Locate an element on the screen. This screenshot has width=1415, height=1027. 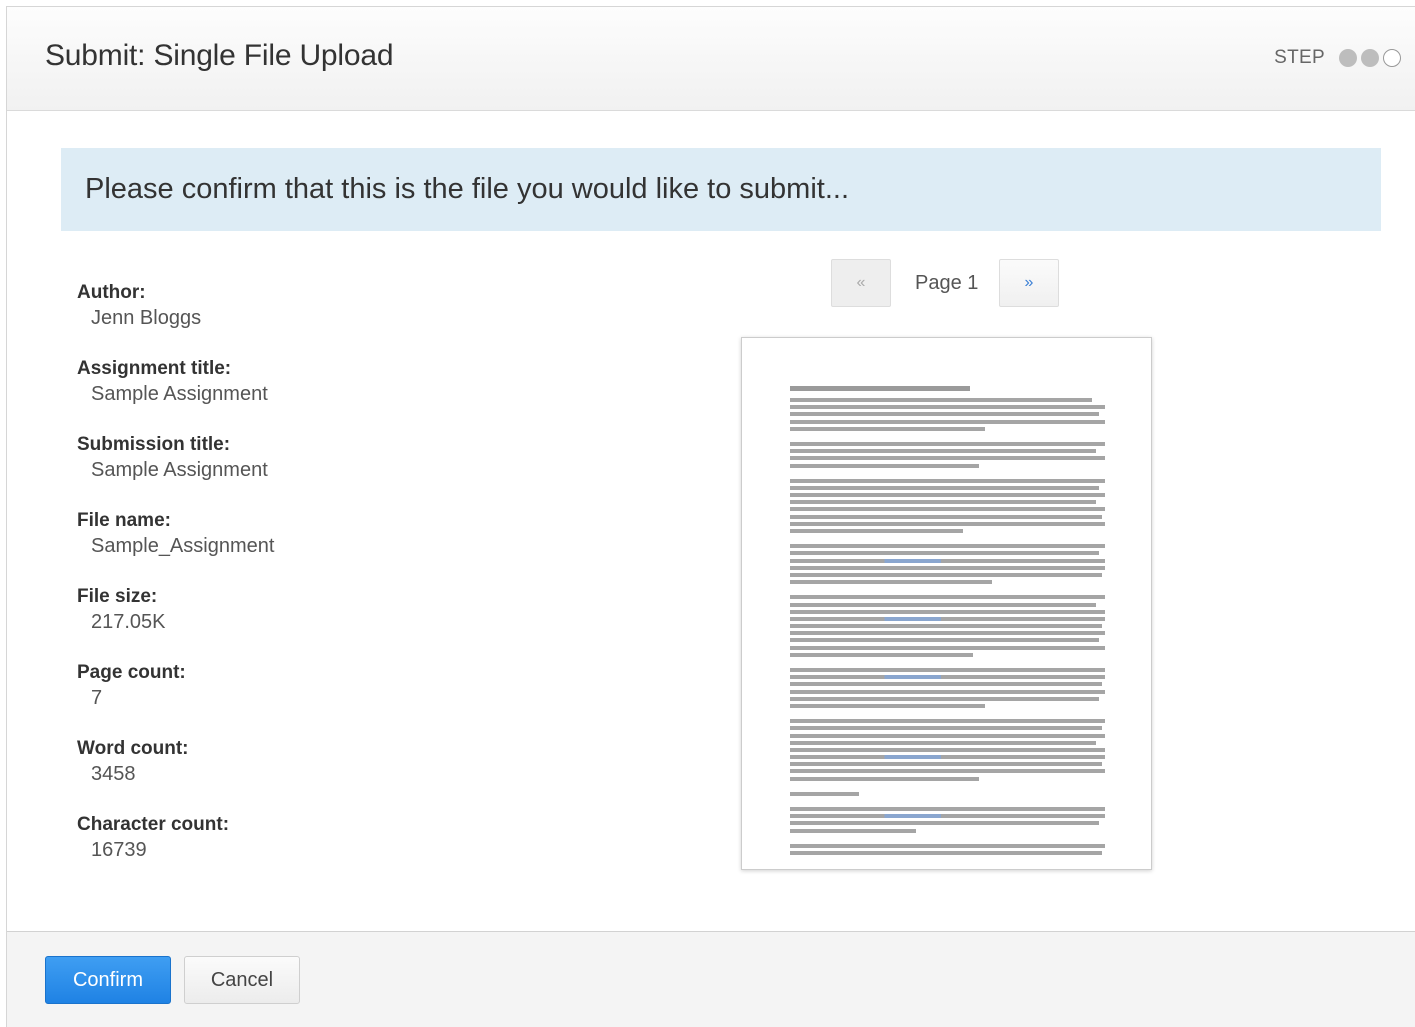
detail-label: File name: is located at coordinates (124, 520).